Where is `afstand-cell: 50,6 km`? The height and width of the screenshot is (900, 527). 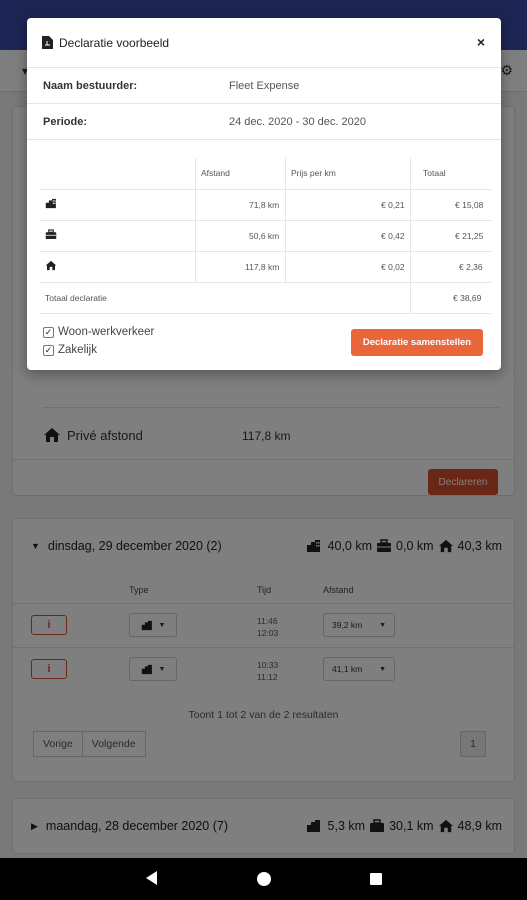 afstand-cell: 50,6 km is located at coordinates (264, 236).